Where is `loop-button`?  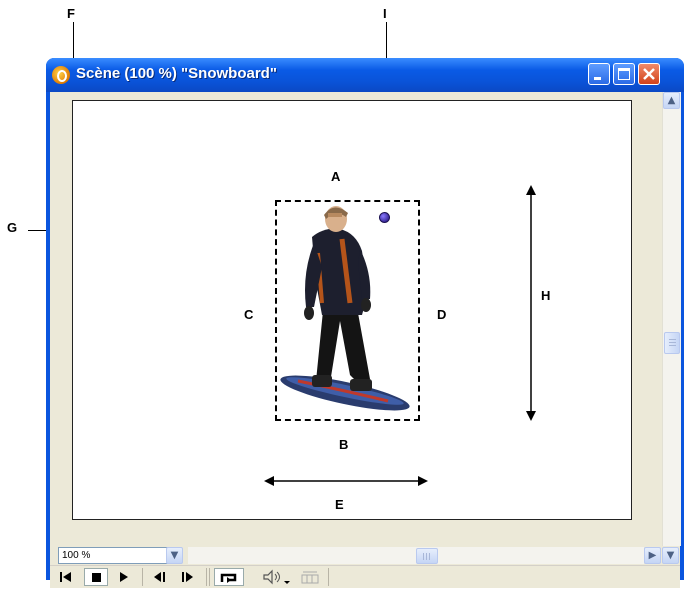
loop-button is located at coordinates (229, 577).